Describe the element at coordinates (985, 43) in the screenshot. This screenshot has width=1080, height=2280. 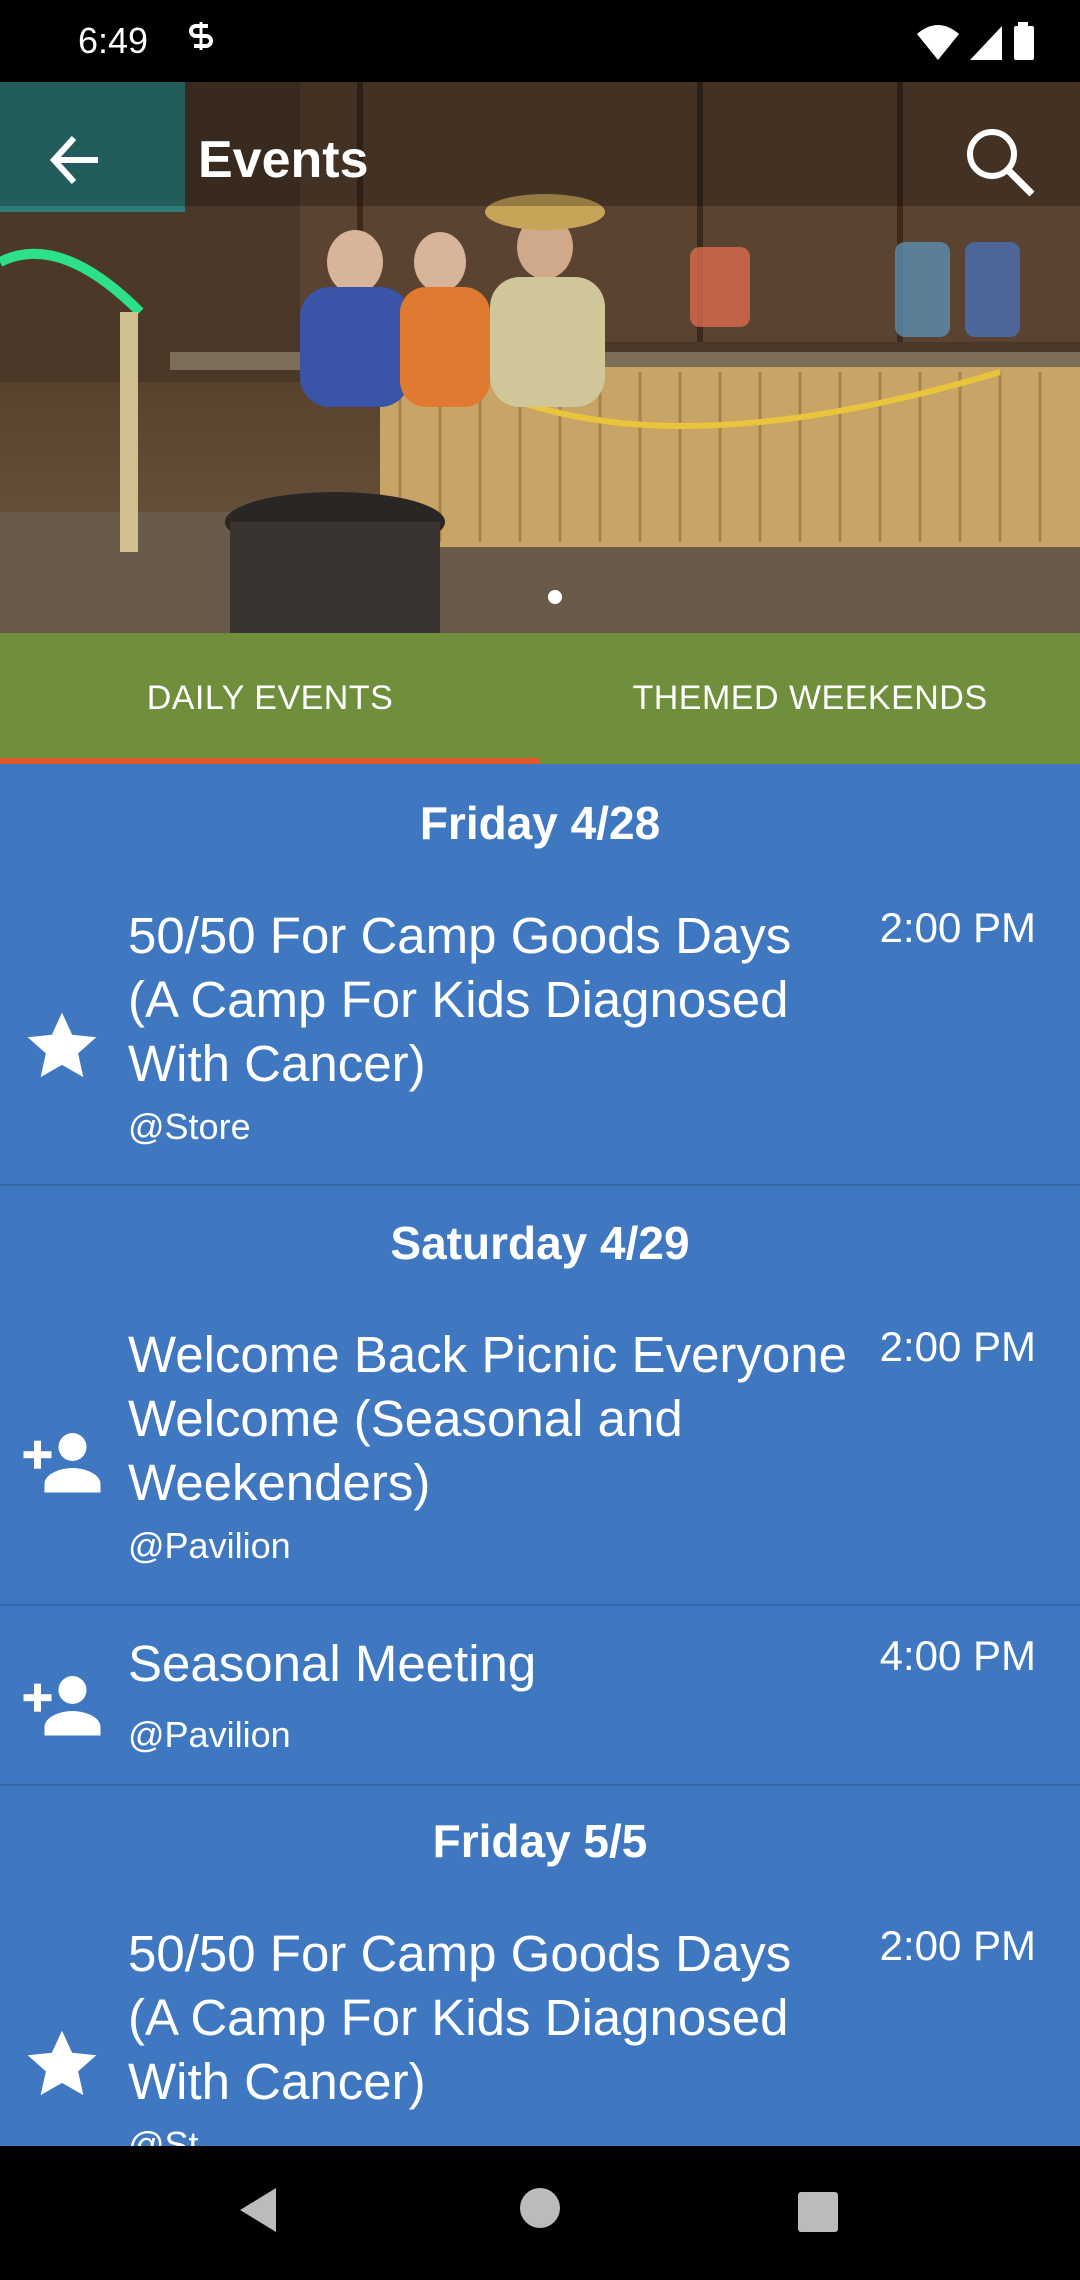
I see `signal-icon` at that location.